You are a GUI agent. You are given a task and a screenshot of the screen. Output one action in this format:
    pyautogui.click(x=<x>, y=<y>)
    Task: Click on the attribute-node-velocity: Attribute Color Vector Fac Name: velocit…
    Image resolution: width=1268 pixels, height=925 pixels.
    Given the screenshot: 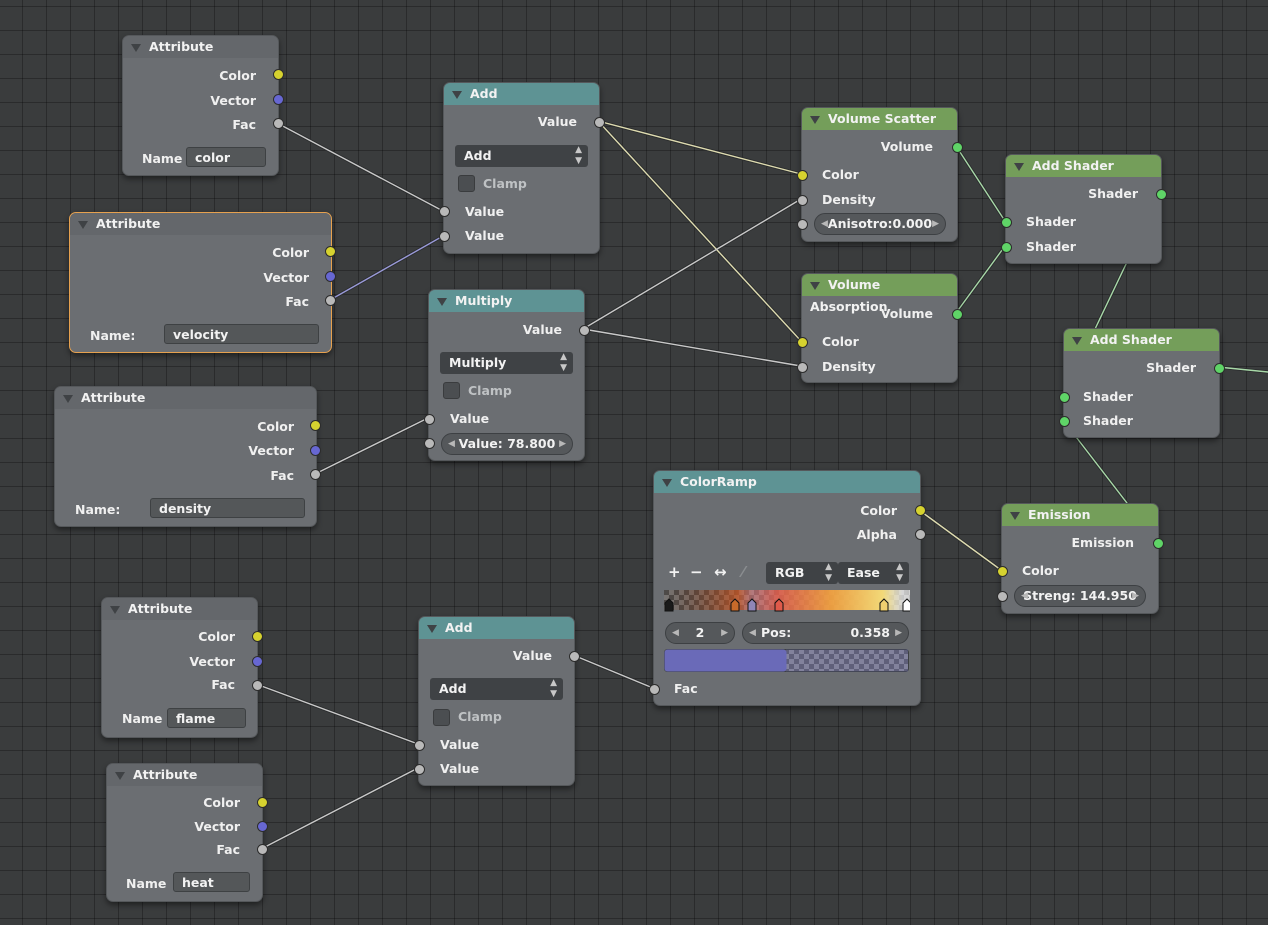 What is the action you would take?
    pyautogui.click(x=202, y=282)
    